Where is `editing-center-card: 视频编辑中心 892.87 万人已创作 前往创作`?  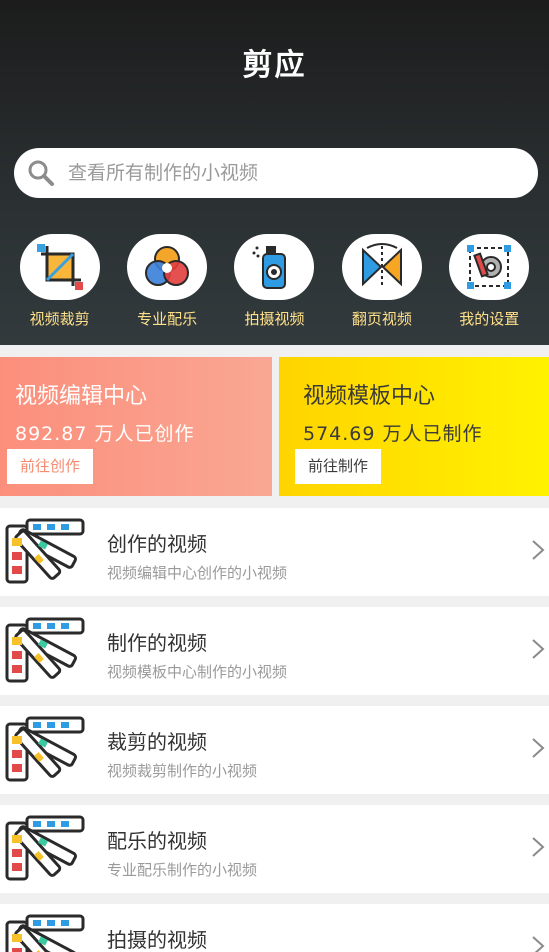 editing-center-card: 视频编辑中心 892.87 万人已创作 前往创作 is located at coordinates (136, 426).